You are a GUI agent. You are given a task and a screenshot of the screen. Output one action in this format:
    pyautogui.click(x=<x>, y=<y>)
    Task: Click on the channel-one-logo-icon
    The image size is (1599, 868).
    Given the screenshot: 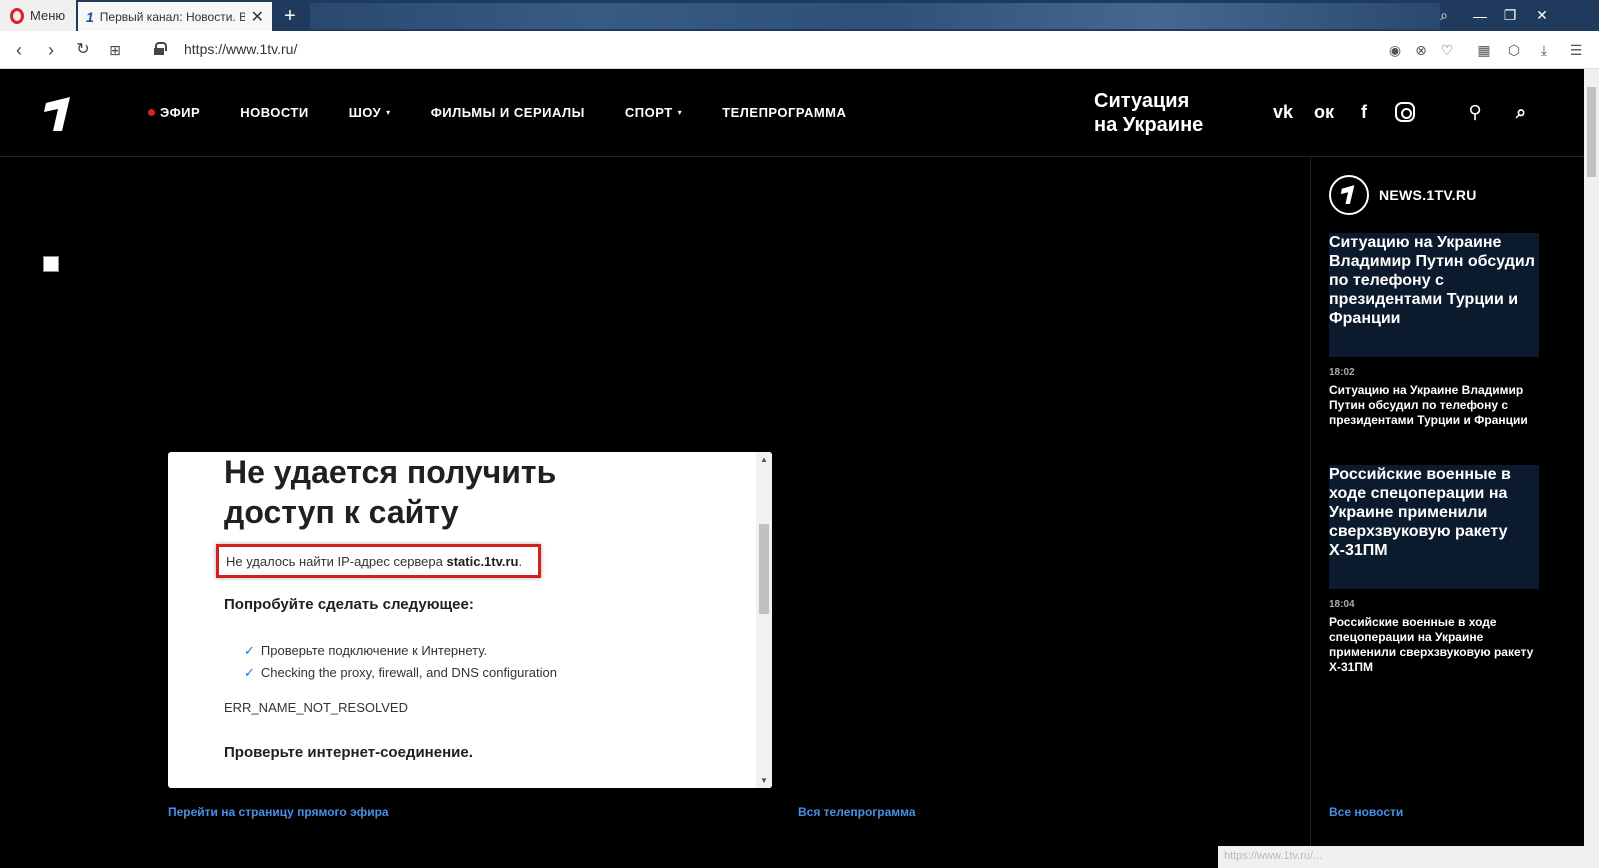 What is the action you would take?
    pyautogui.click(x=58, y=114)
    